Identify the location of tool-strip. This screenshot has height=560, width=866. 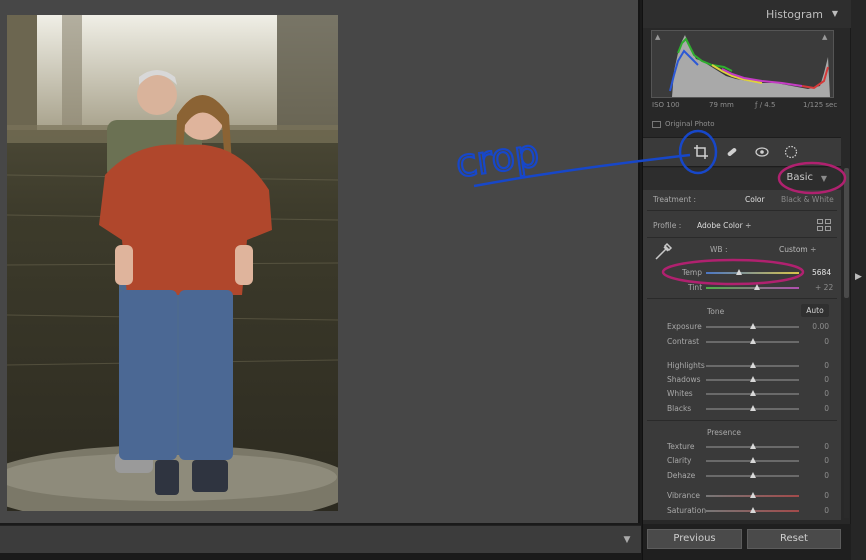
(742, 152).